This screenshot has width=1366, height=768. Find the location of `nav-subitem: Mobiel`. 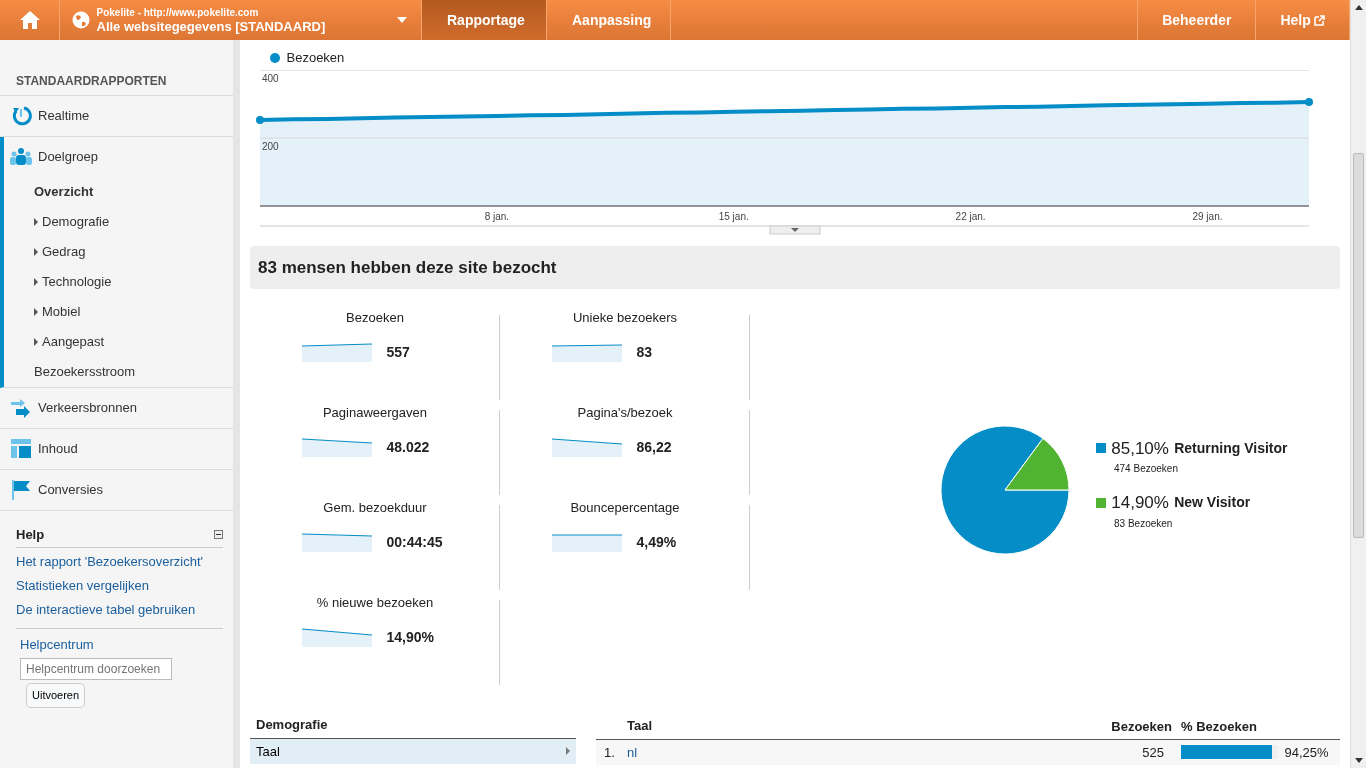

nav-subitem: Mobiel is located at coordinates (45, 312).